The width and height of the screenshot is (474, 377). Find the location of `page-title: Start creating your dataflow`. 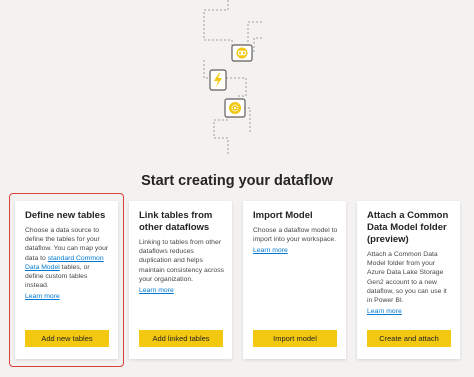

page-title: Start creating your dataflow is located at coordinates (237, 181).